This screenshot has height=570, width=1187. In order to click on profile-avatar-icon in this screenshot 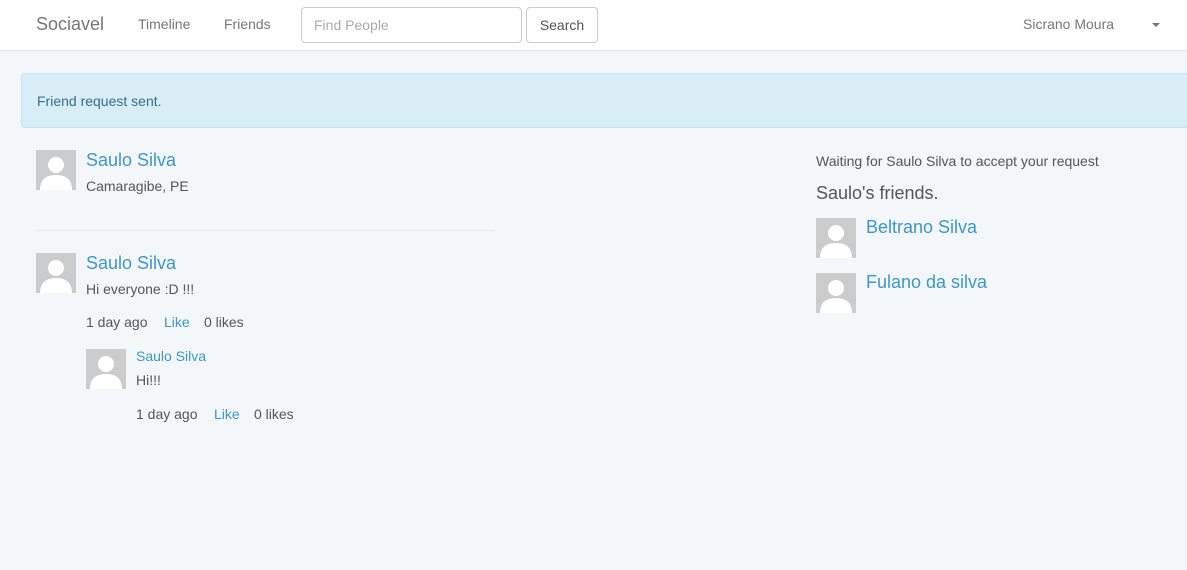, I will do `click(56, 170)`.